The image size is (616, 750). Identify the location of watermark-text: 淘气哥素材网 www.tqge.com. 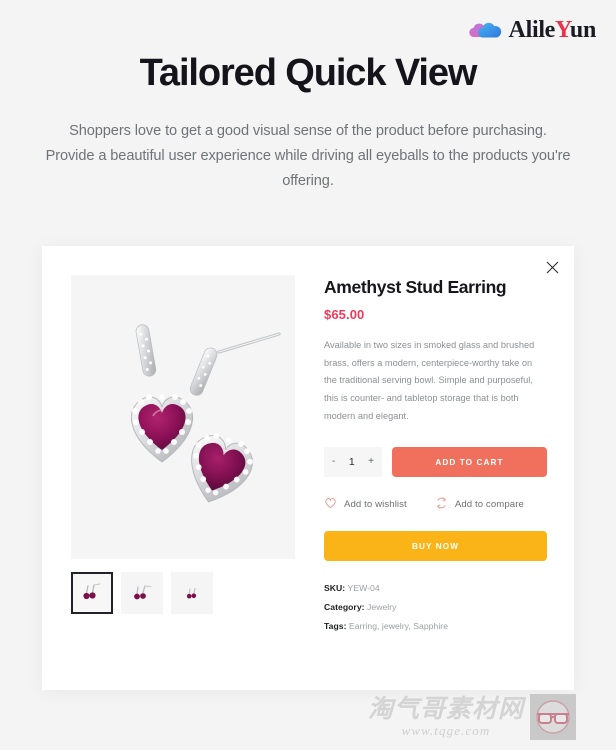
(446, 717).